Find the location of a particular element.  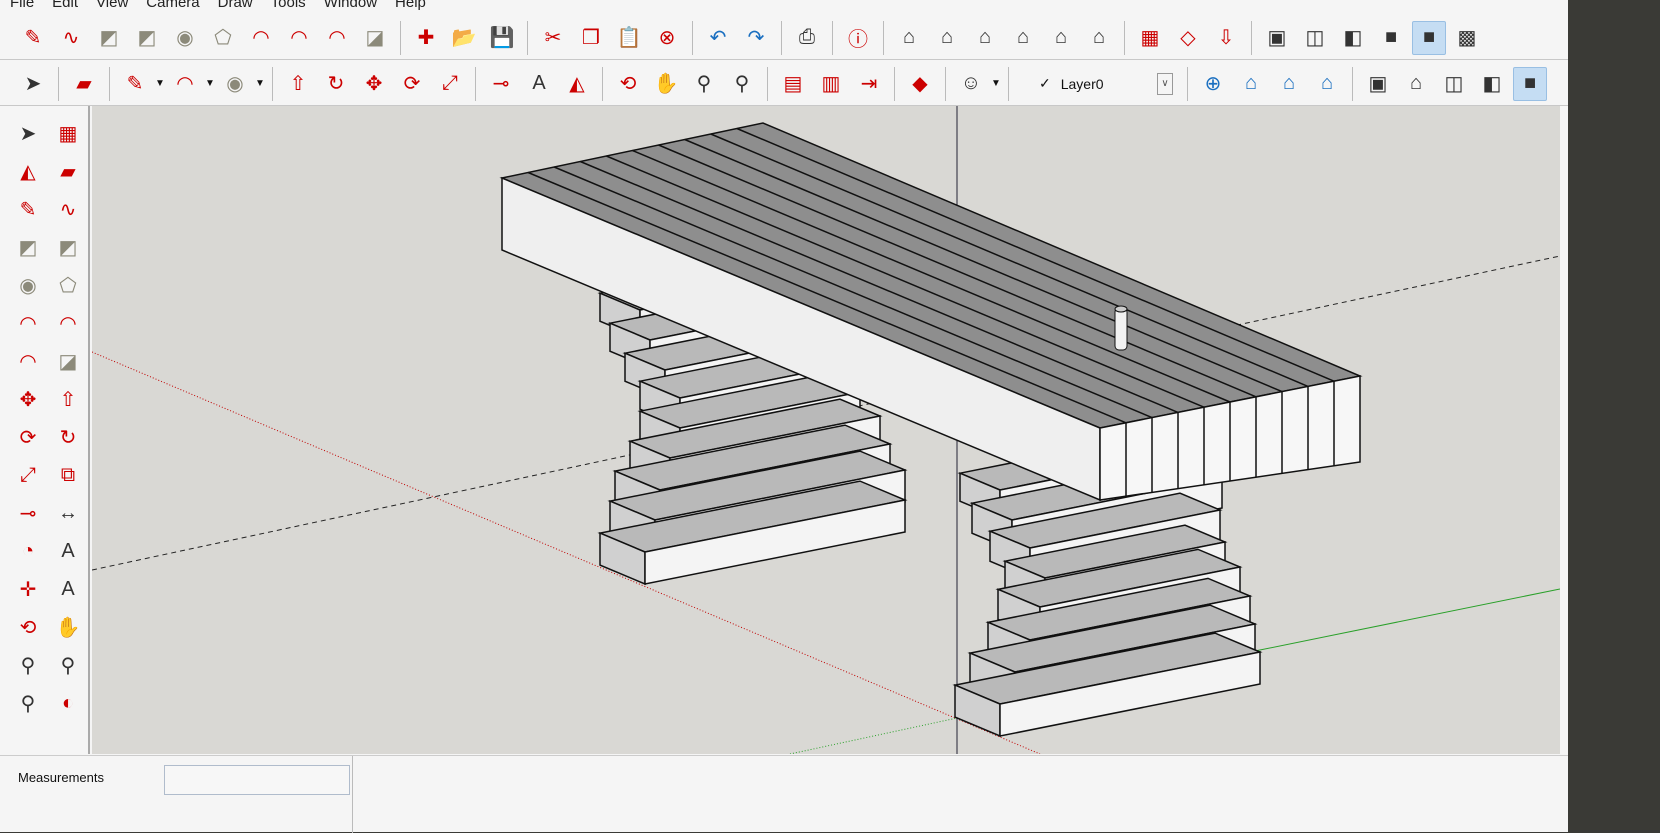

save-icon: 💾 is located at coordinates (502, 38).